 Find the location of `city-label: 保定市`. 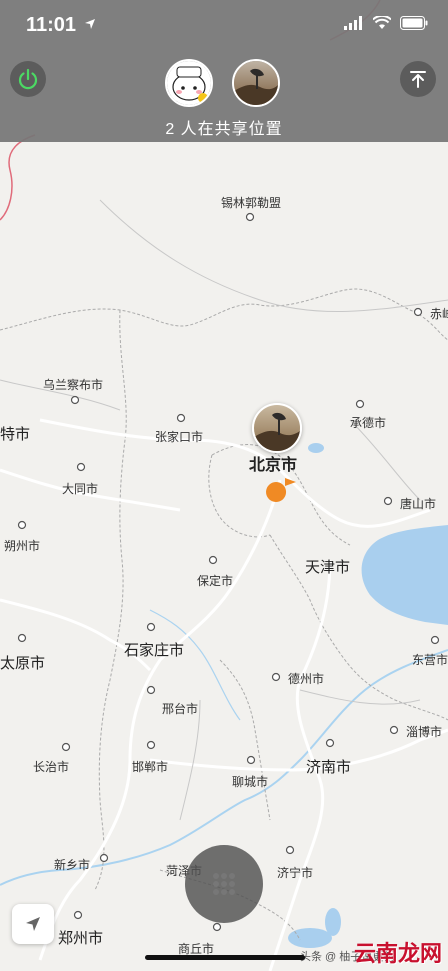

city-label: 保定市 is located at coordinates (215, 581).